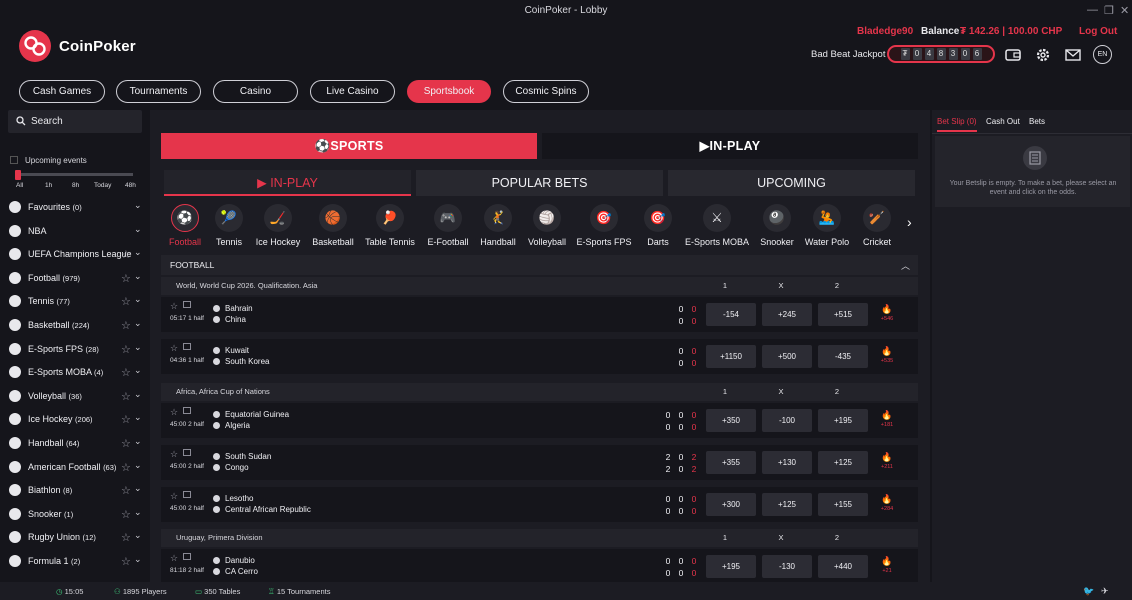 This screenshot has width=1132, height=600. I want to click on time-option-8h: 8h, so click(75, 185).